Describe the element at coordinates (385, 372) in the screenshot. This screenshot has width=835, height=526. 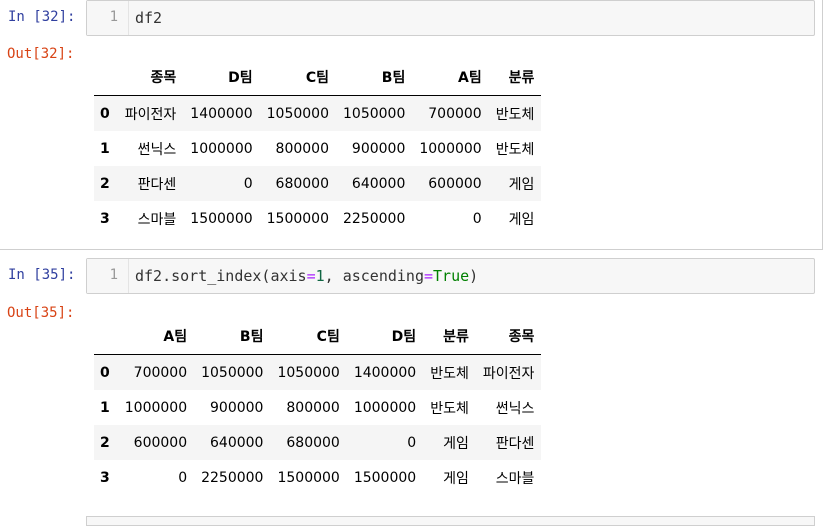
I see `table-cell: 1400000` at that location.